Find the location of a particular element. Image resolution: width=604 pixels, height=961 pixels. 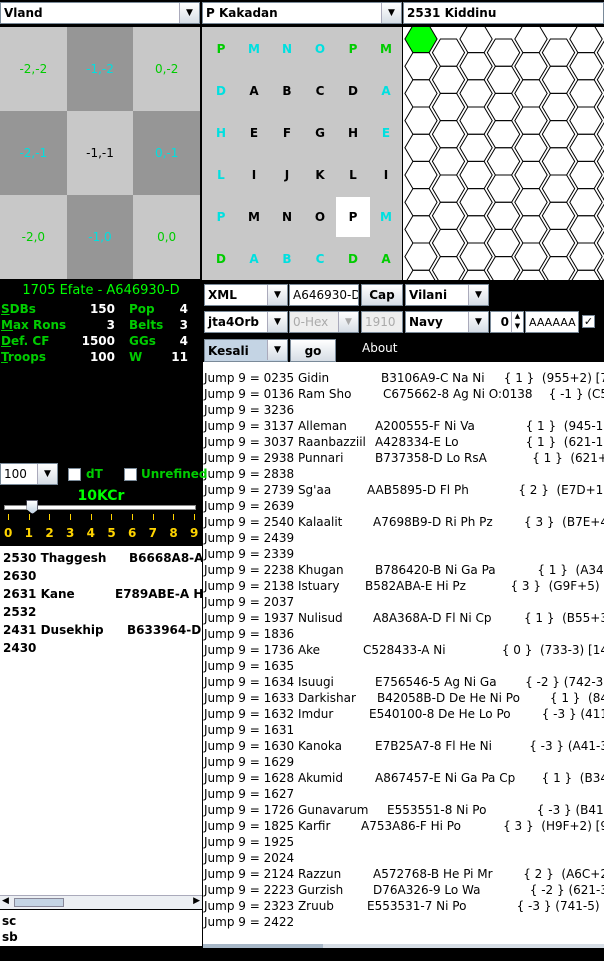

hex-select: 0-Hex ▼ is located at coordinates (324, 322).